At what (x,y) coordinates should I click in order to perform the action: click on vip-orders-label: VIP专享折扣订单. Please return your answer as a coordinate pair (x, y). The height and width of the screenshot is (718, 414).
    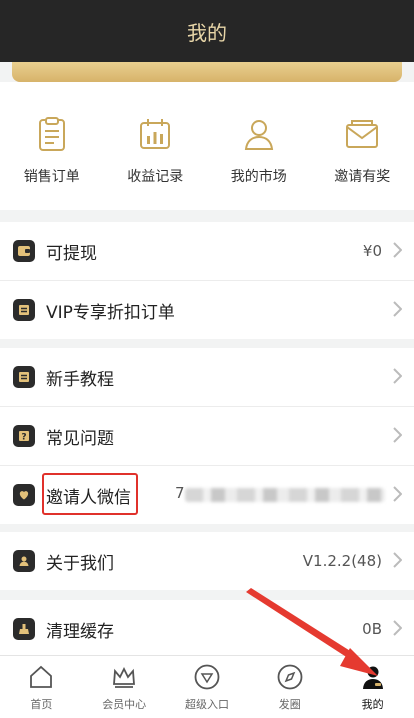
    Looking at the image, I should click on (110, 310).